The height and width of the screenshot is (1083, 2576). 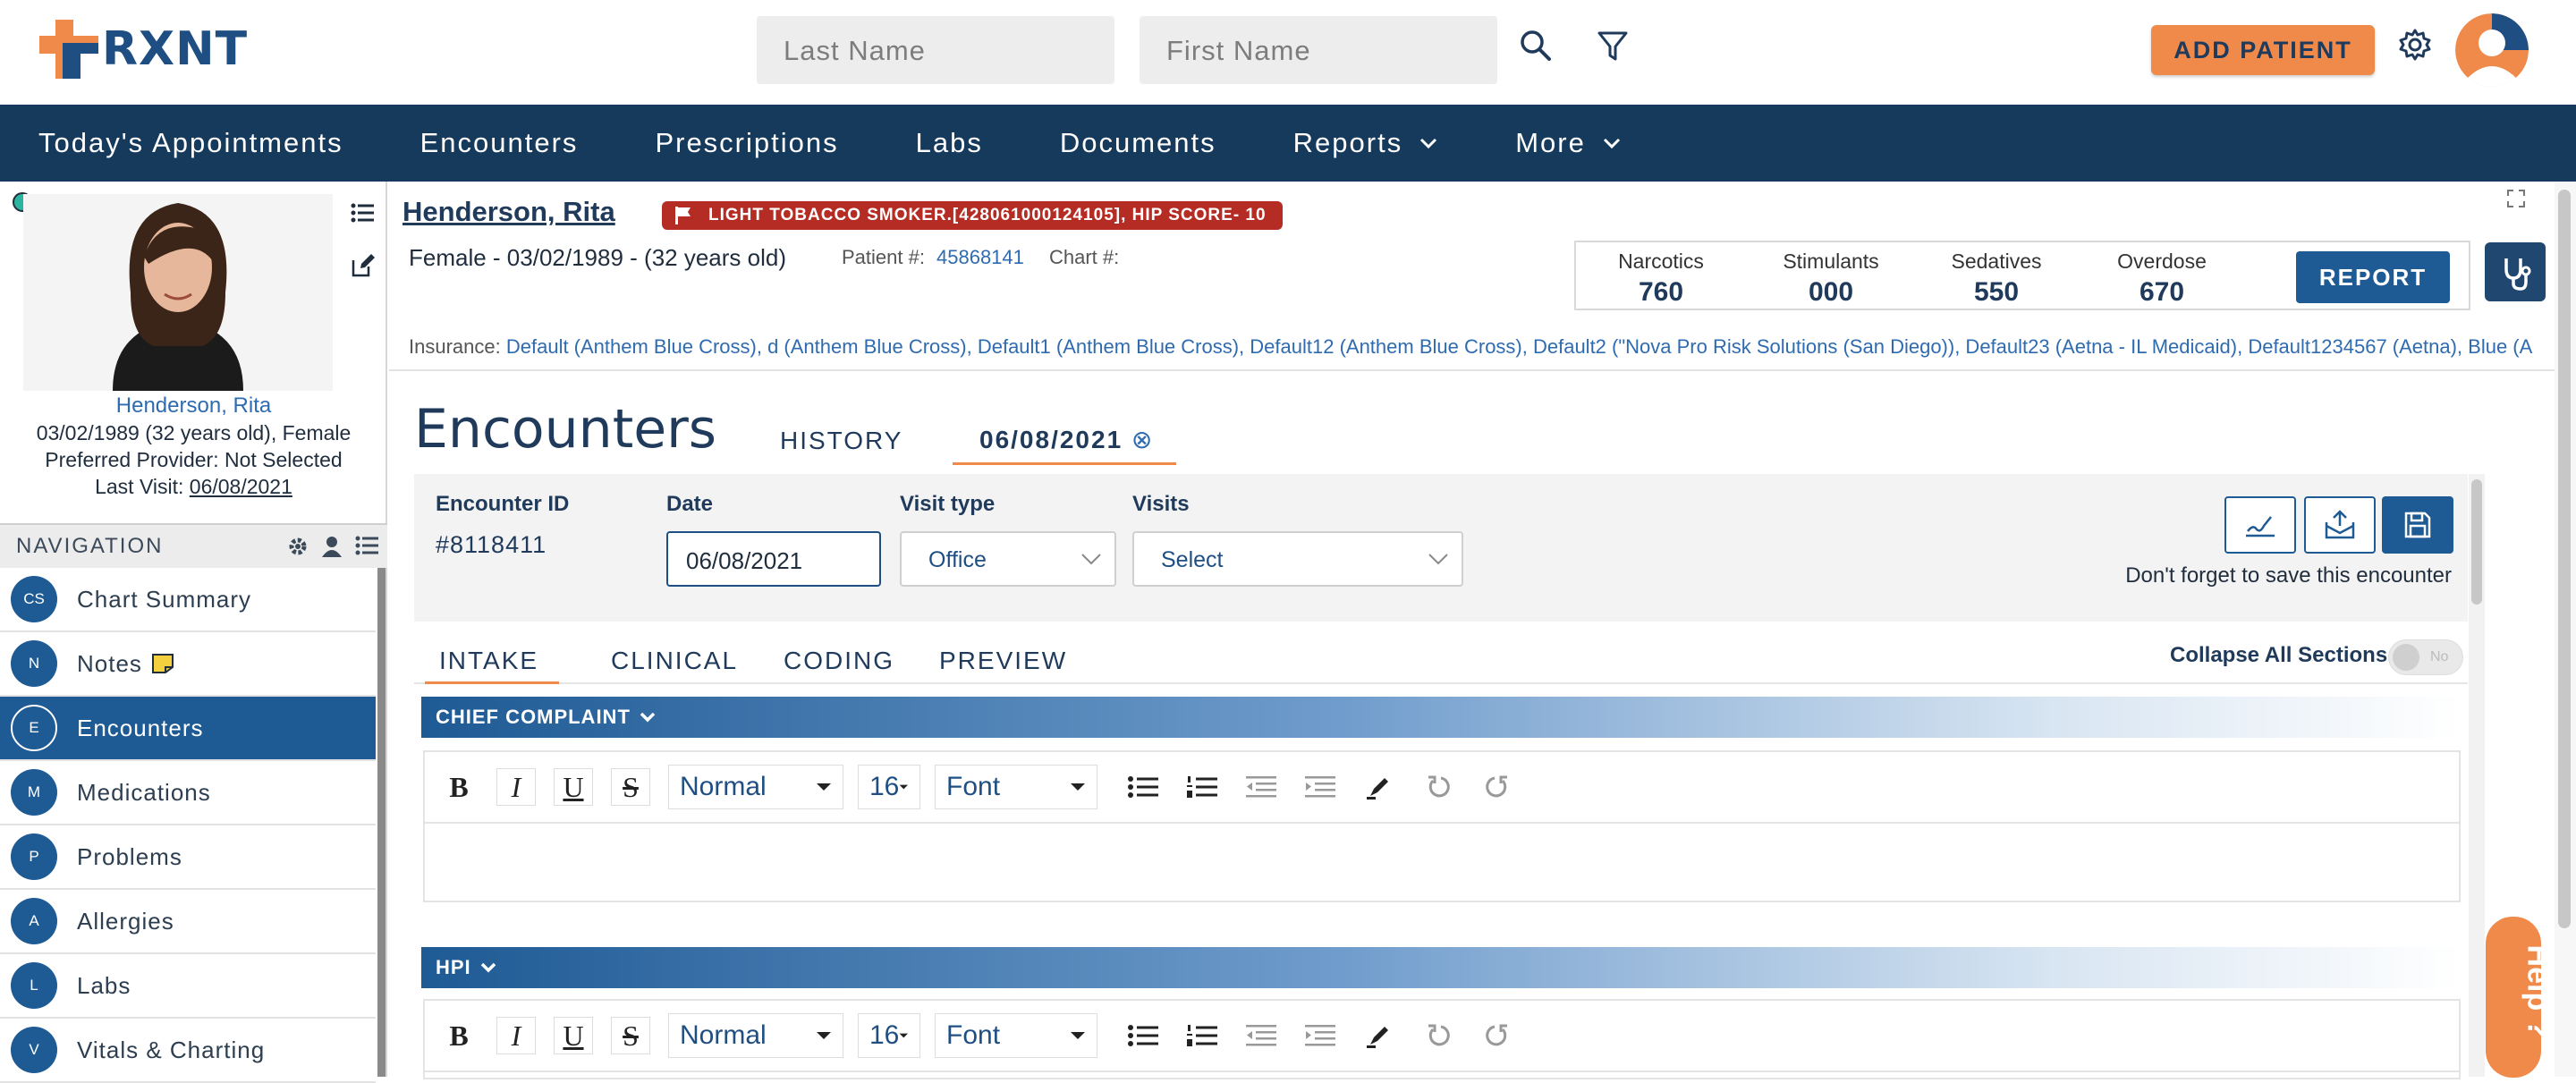 I want to click on help-button: Help ?, so click(x=2520, y=997).